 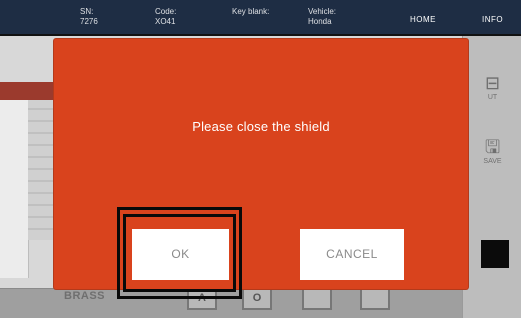 What do you see at coordinates (492, 83) in the screenshot?
I see `cut-icon: ⊟` at bounding box center [492, 83].